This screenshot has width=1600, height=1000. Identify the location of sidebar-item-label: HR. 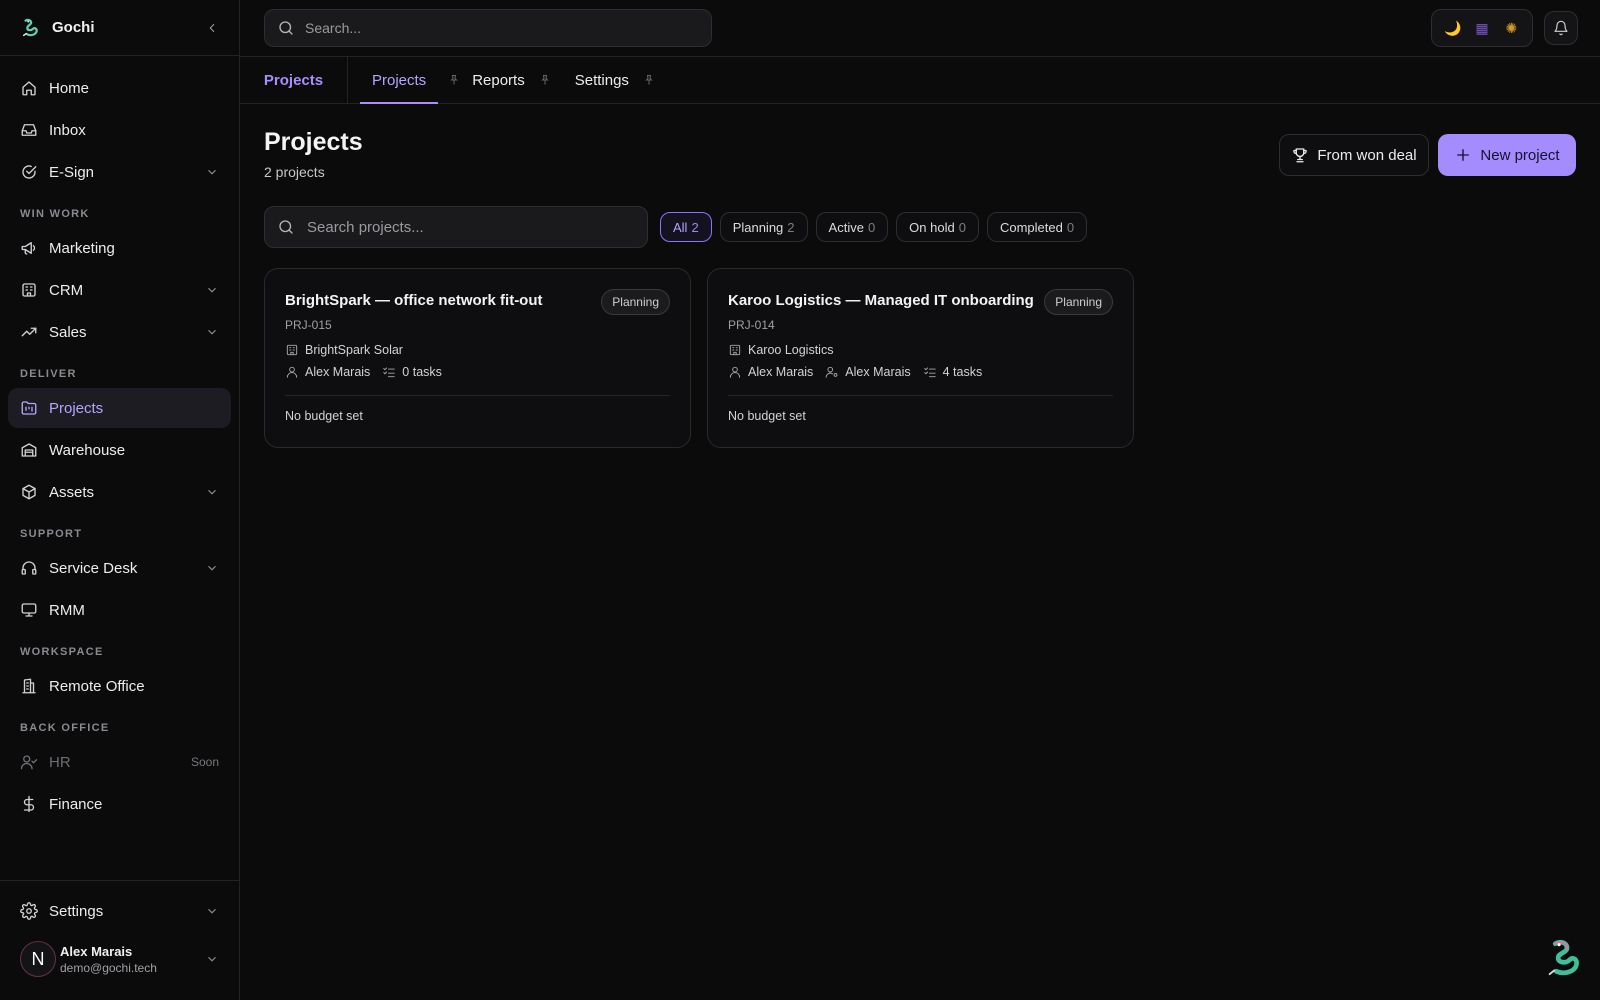
(60, 762).